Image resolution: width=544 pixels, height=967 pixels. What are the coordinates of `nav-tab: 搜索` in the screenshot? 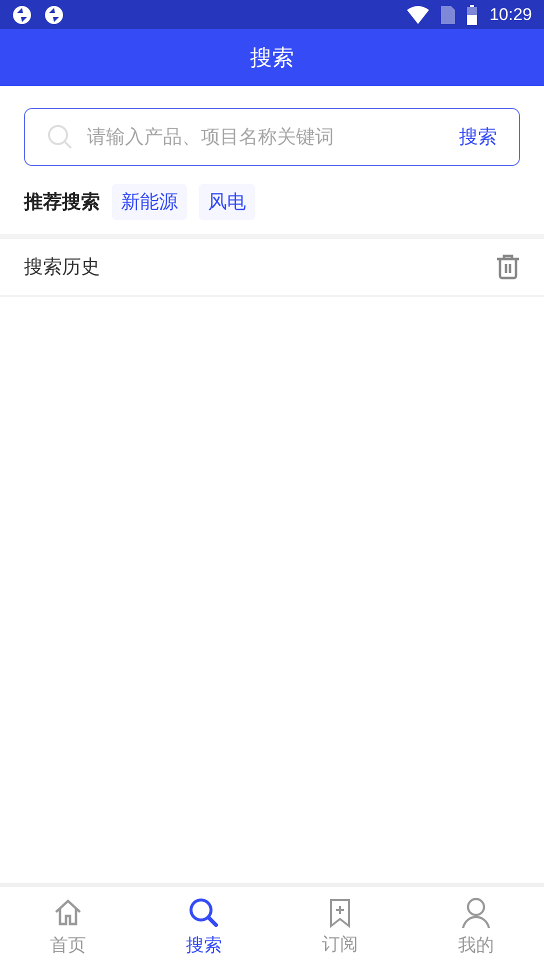 It's located at (204, 927).